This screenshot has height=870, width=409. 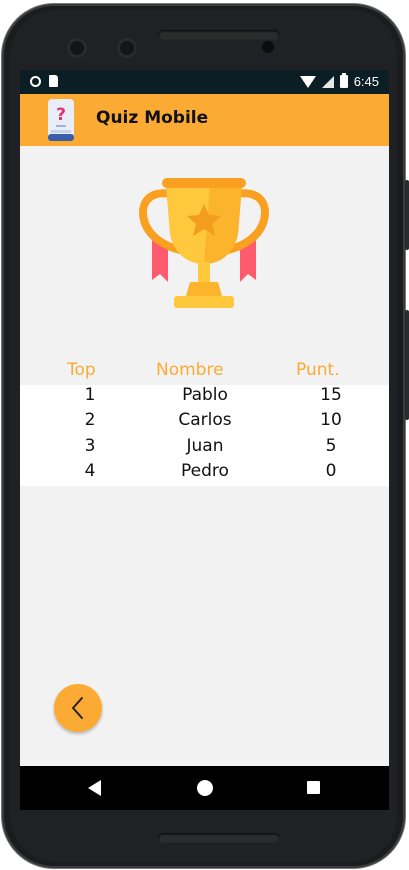 I want to click on signal-icon, so click(x=327, y=81).